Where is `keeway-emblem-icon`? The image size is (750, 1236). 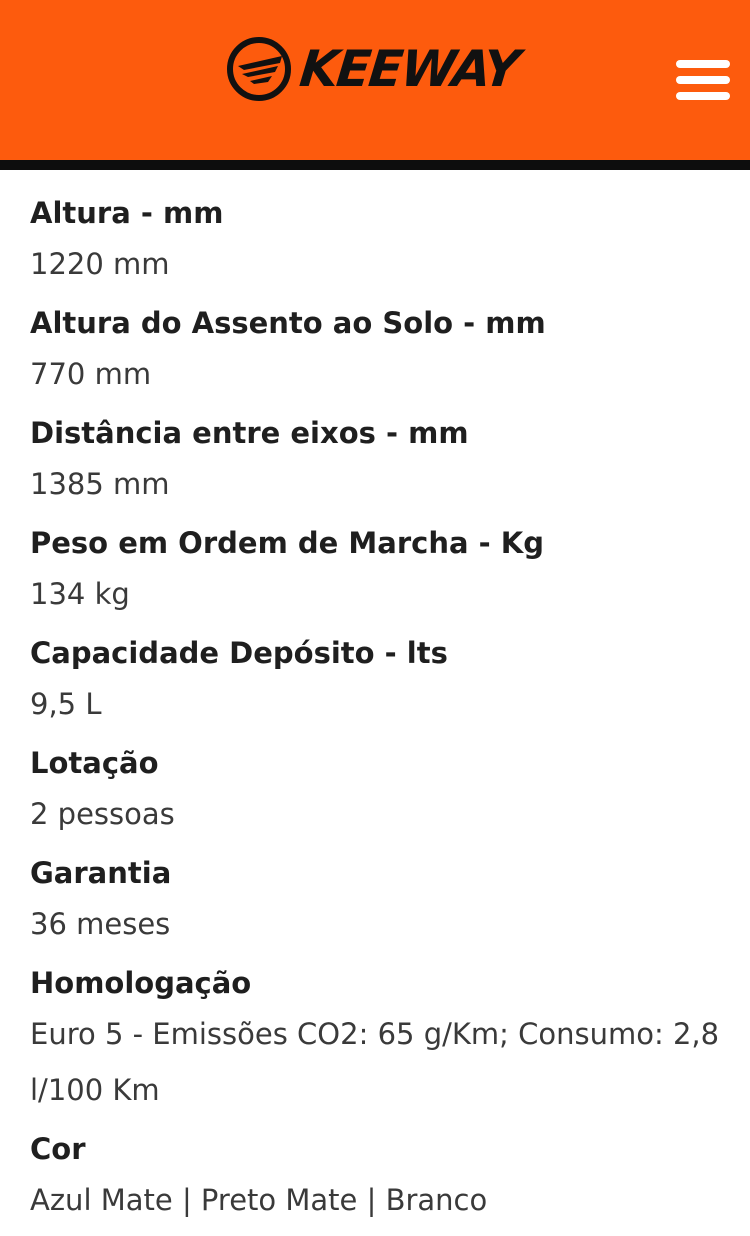 keeway-emblem-icon is located at coordinates (259, 69).